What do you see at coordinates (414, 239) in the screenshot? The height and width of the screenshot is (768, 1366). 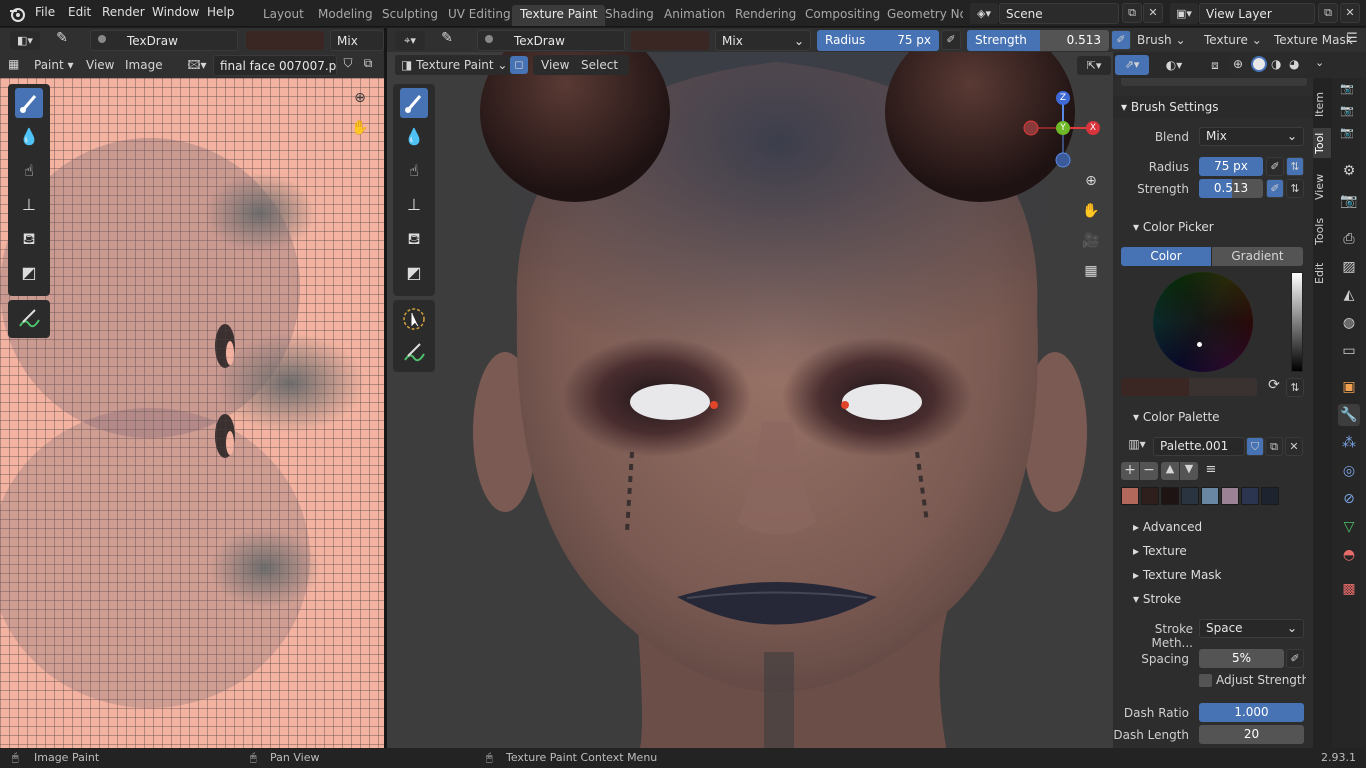 I see `viewport-fill-tool-icon: ⛾` at bounding box center [414, 239].